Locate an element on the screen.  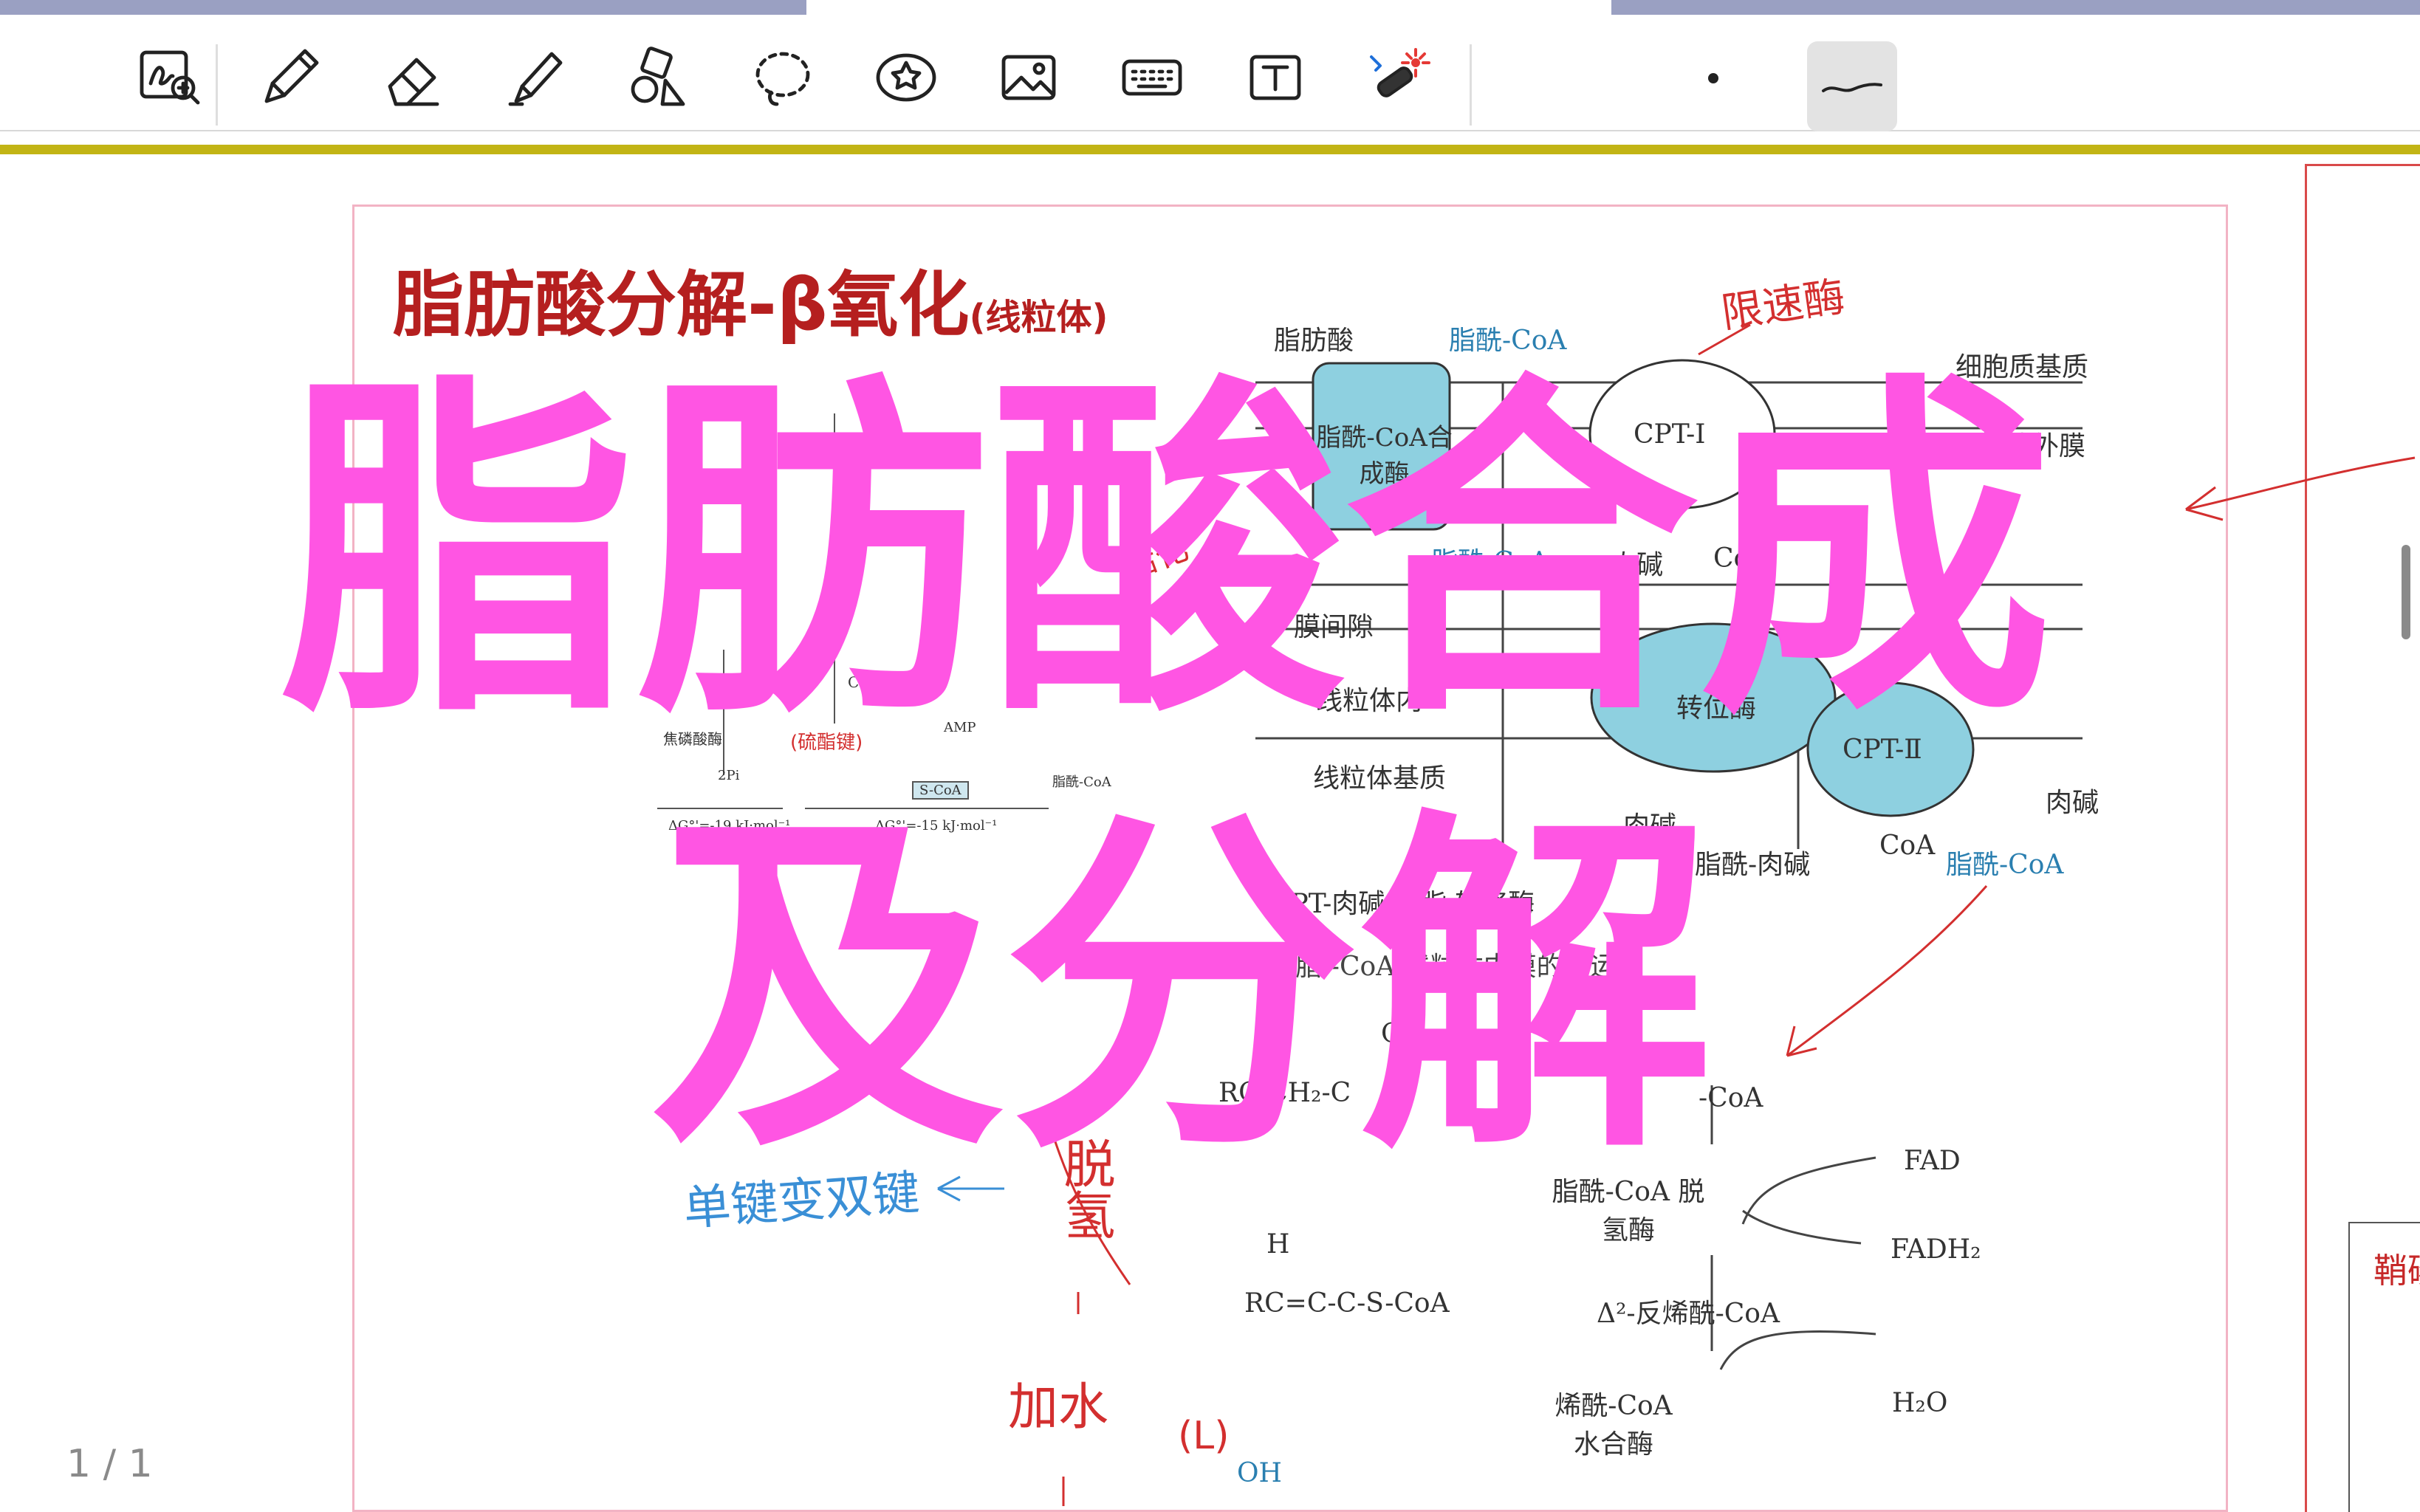
label-h2o: H₂O is located at coordinates (1920, 1403).